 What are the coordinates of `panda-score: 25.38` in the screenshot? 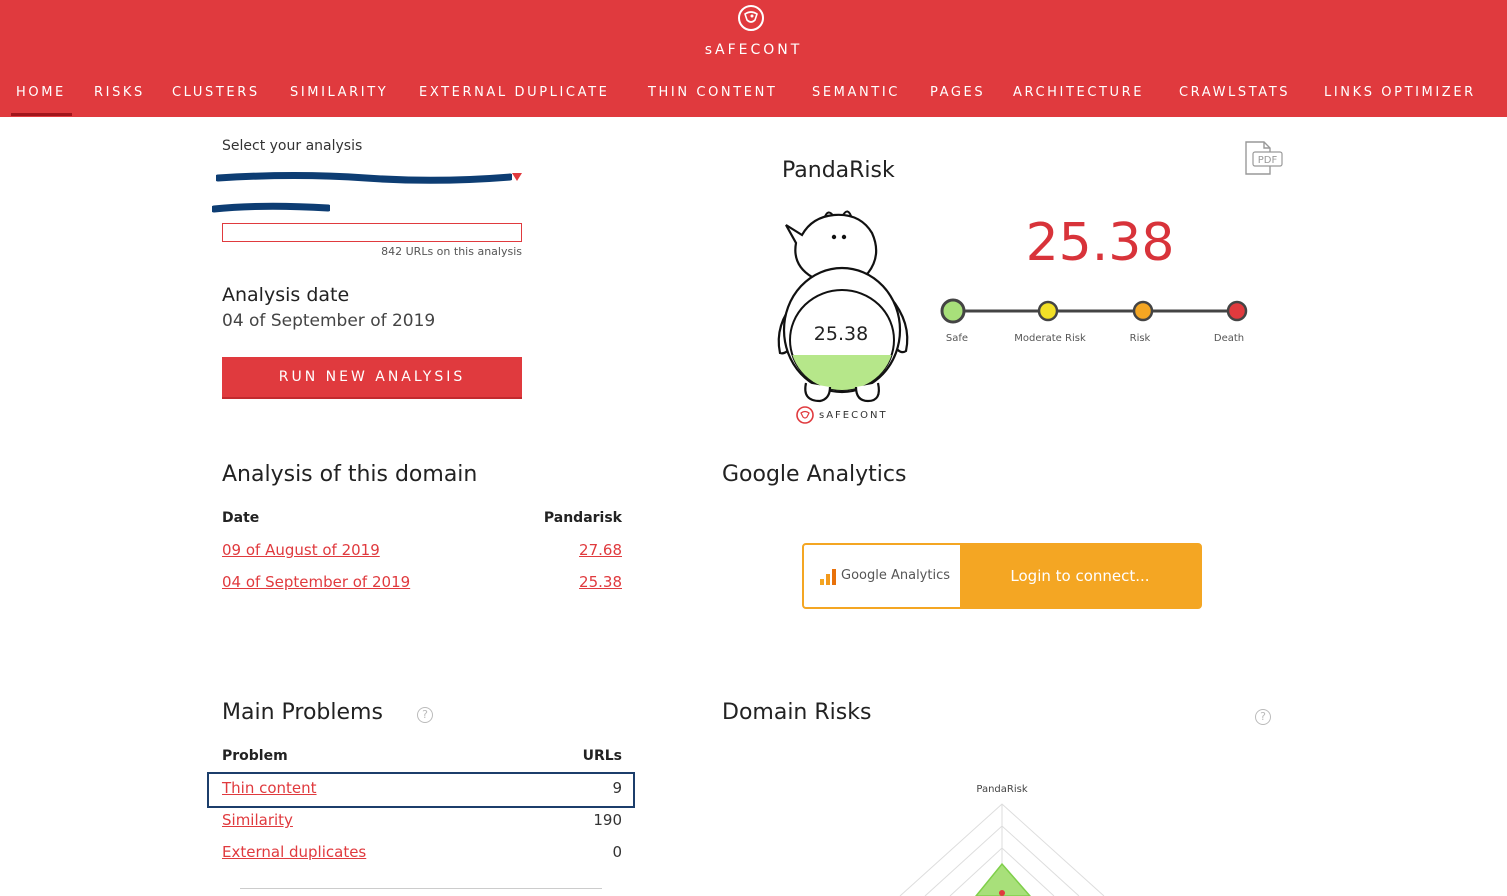 It's located at (841, 334).